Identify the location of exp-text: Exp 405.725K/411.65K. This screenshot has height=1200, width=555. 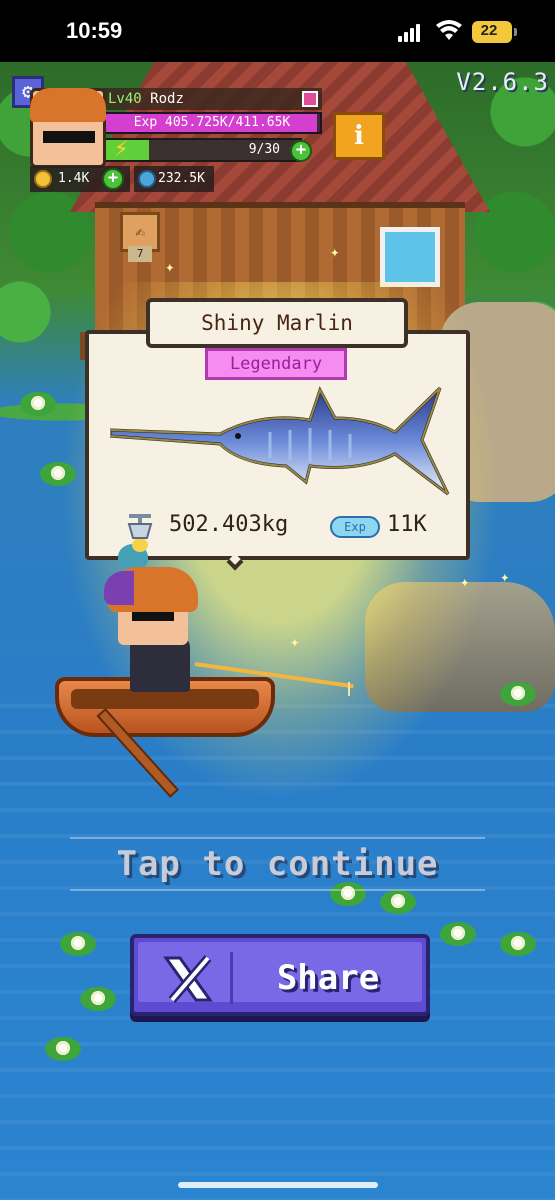
(212, 122).